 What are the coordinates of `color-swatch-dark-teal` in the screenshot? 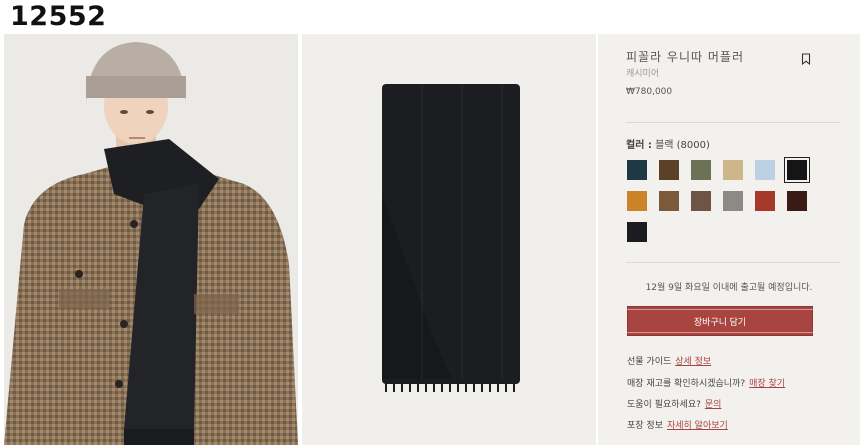 It's located at (637, 170).